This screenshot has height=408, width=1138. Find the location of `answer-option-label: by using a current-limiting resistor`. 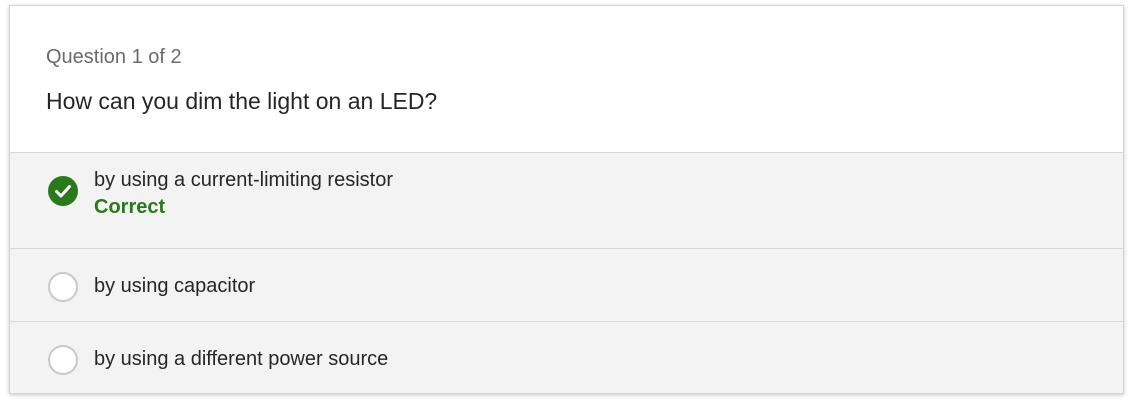

answer-option-label: by using a current-limiting resistor is located at coordinates (243, 180).